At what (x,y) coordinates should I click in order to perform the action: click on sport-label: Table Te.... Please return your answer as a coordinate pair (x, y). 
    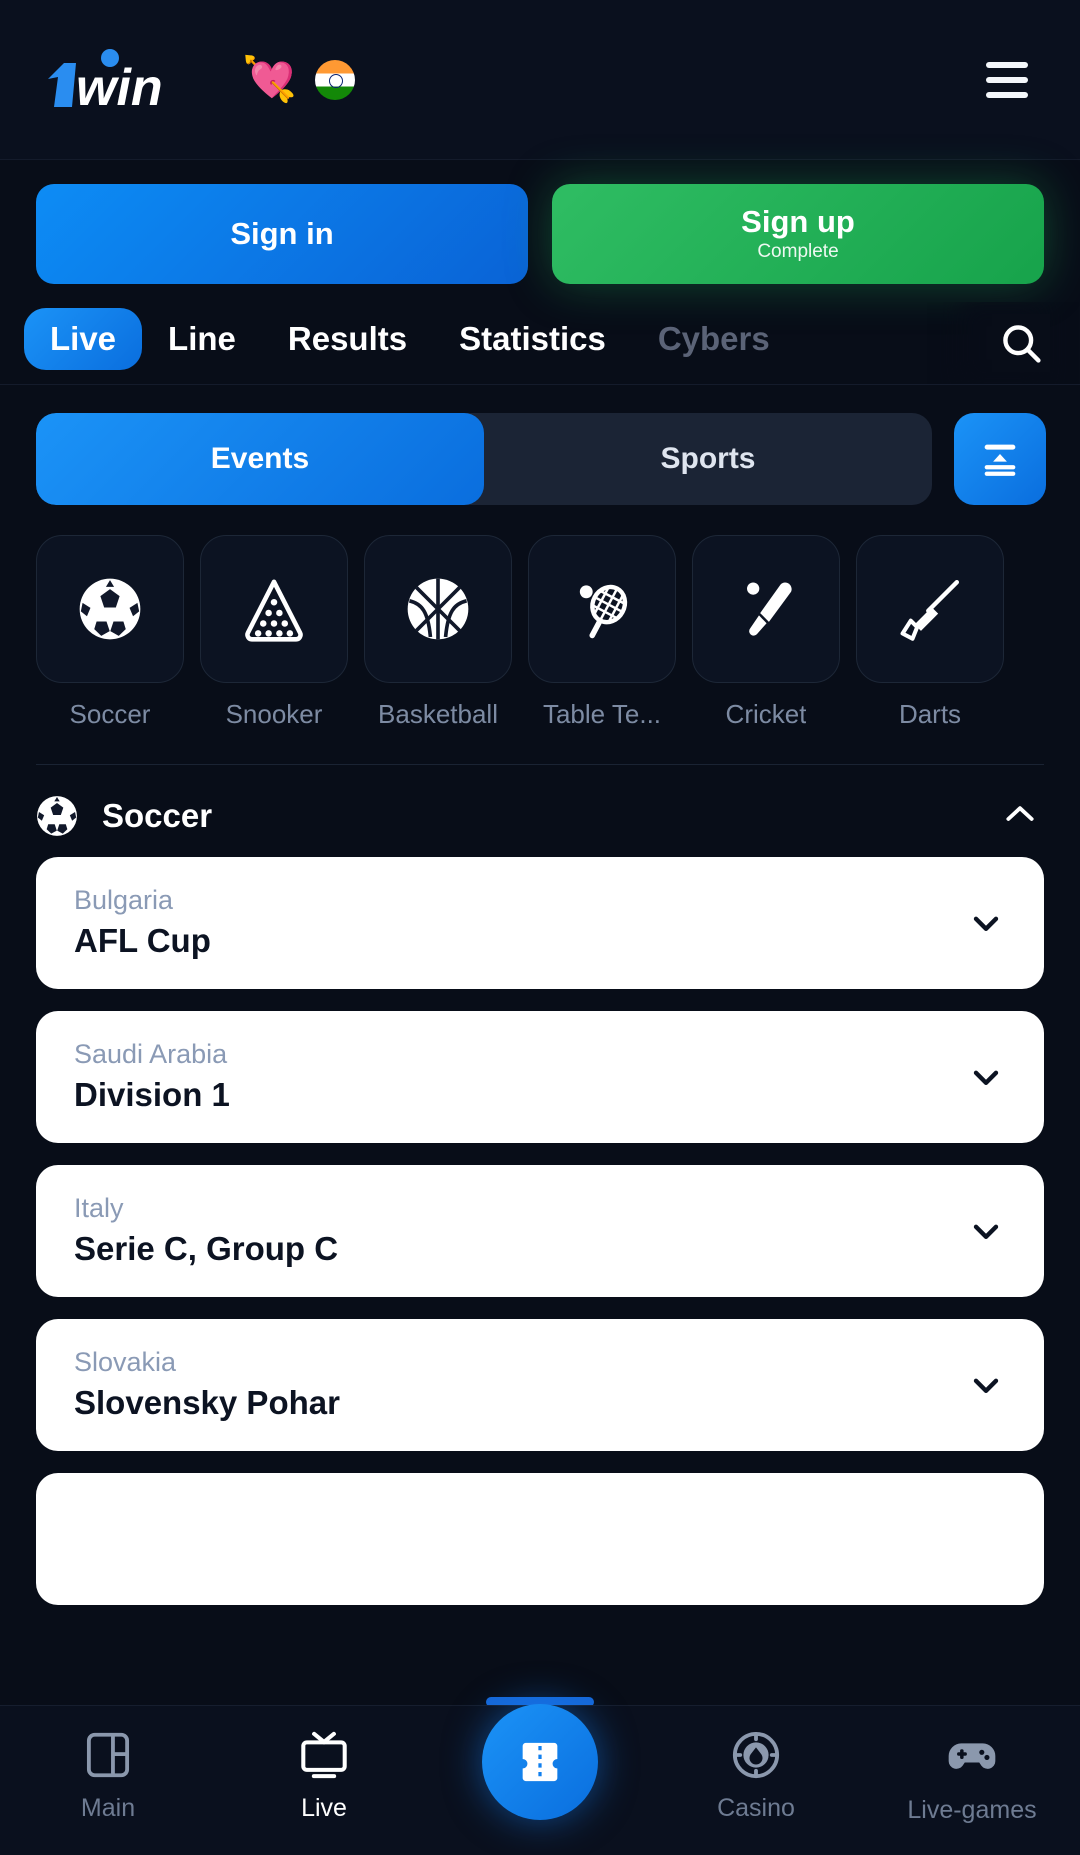
    Looking at the image, I should click on (602, 714).